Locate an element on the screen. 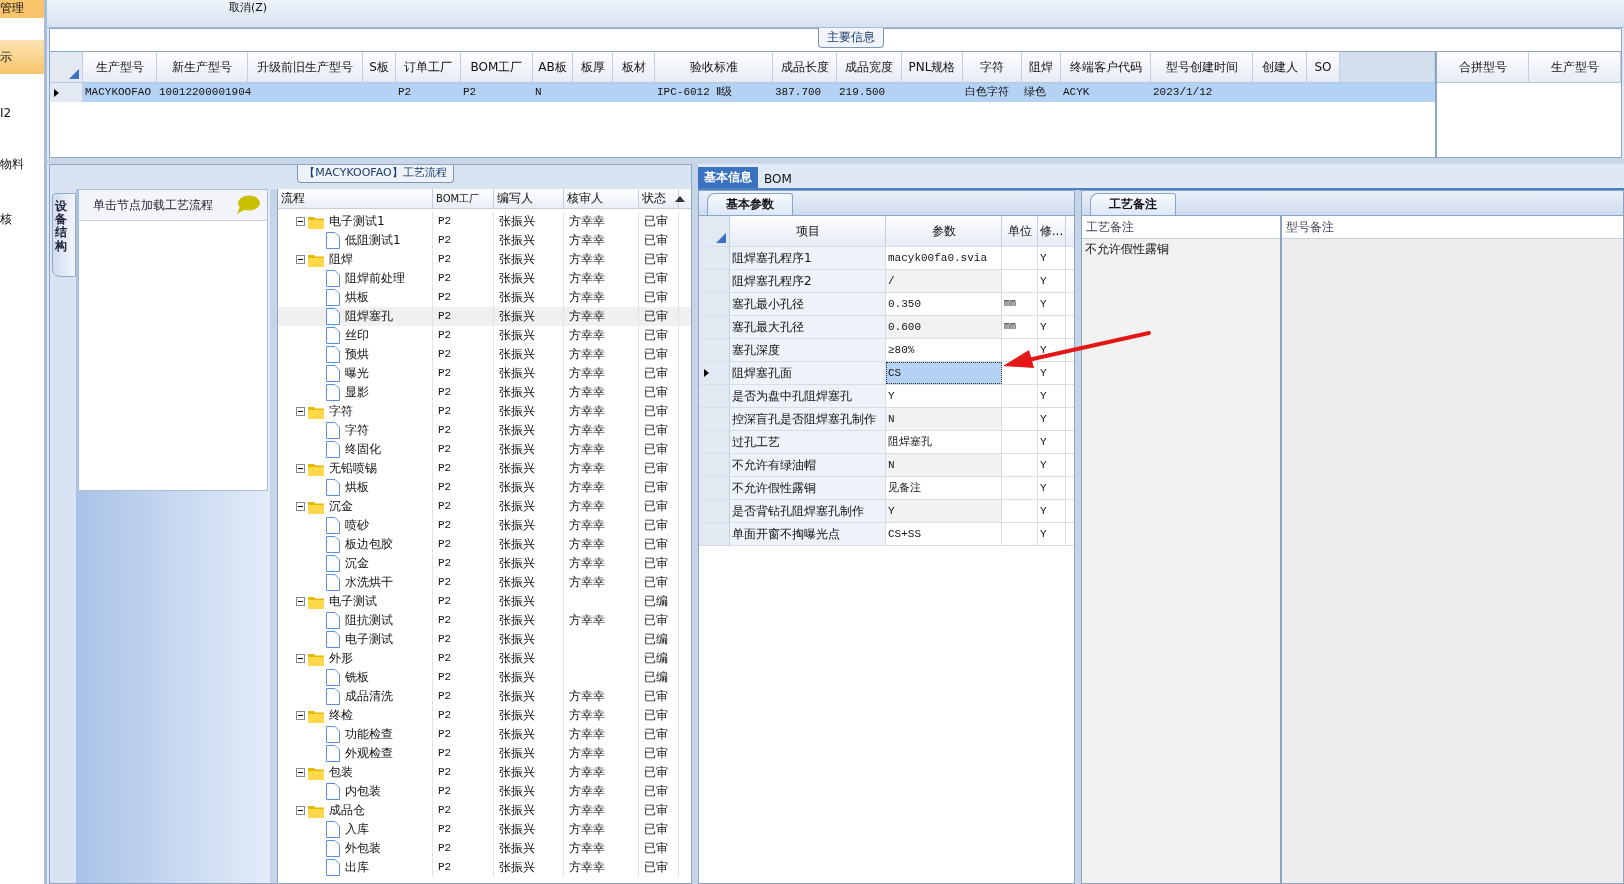 The image size is (1624, 884). tree-node: 低阻测试1 is located at coordinates (373, 240).